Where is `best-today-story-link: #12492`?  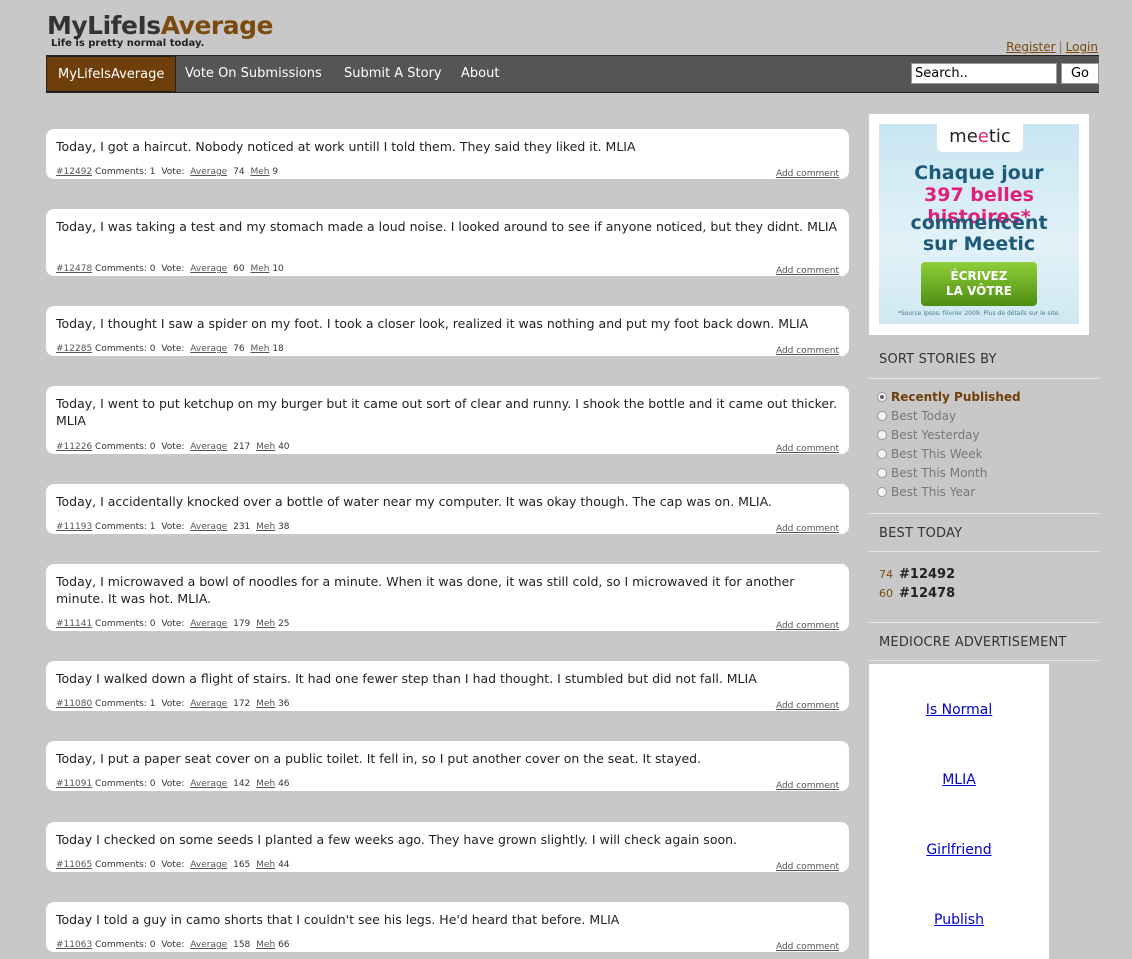
best-today-story-link: #12492 is located at coordinates (927, 574).